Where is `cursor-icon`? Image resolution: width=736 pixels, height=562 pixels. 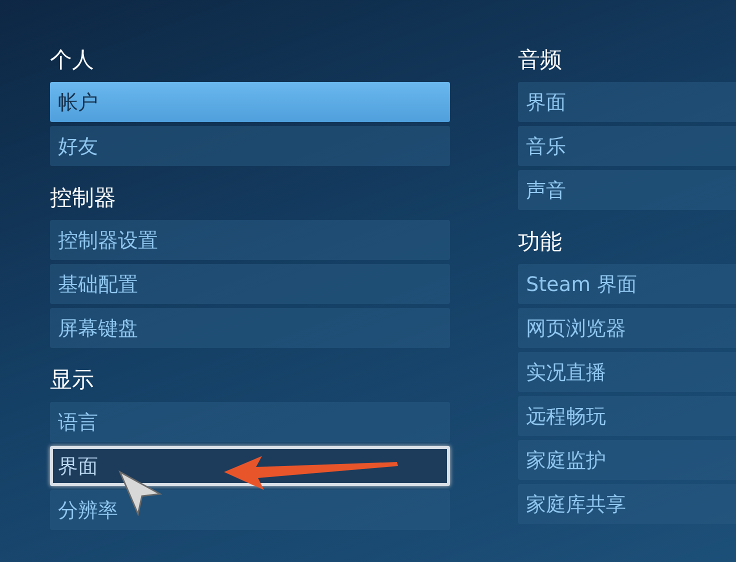 cursor-icon is located at coordinates (140, 493).